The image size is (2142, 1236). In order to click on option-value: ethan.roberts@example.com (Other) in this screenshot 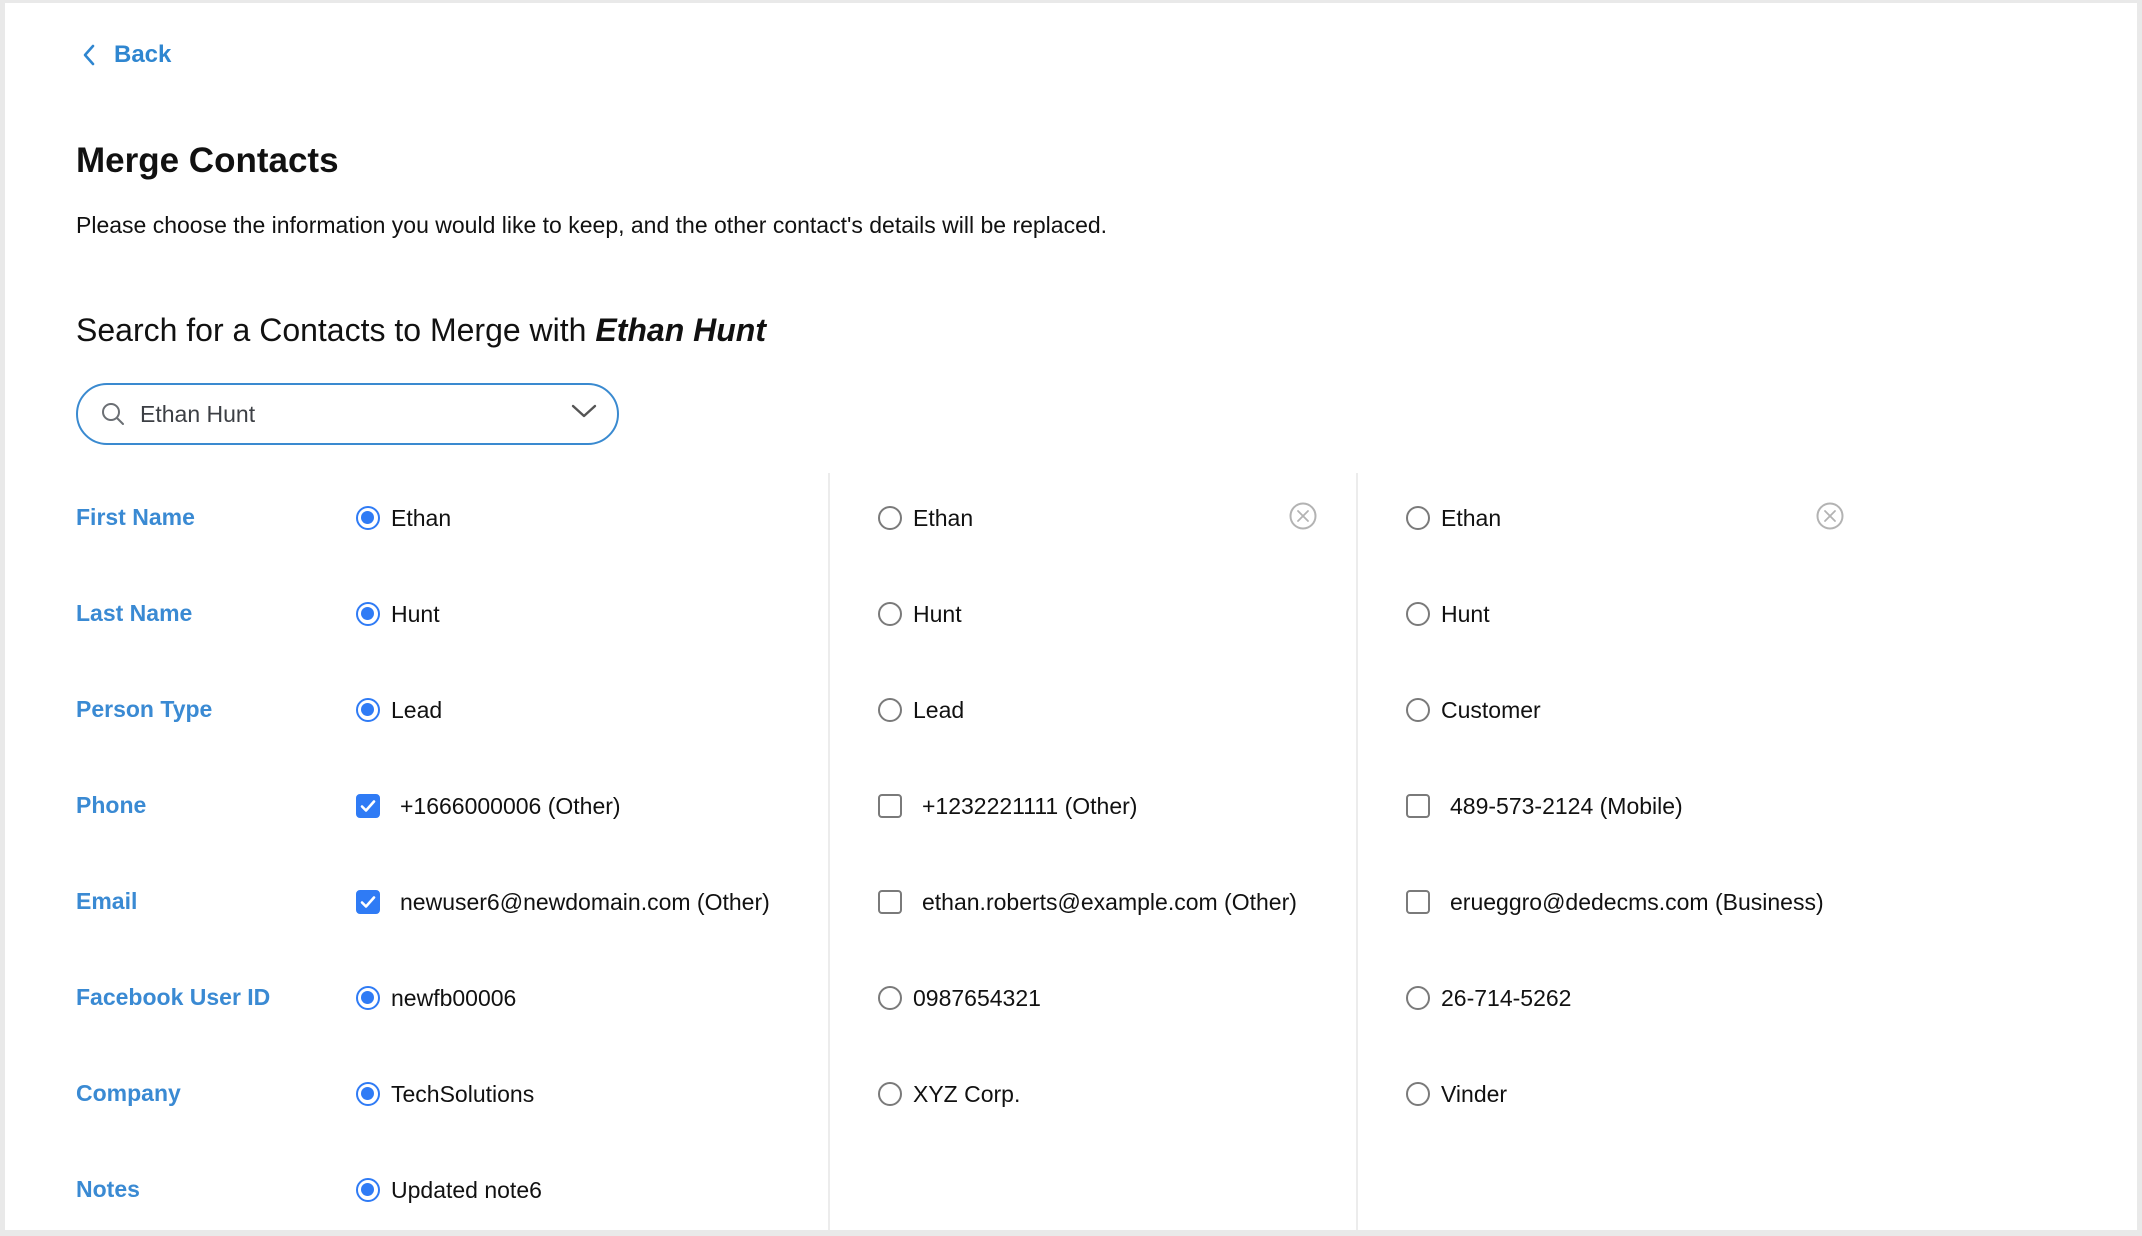, I will do `click(1109, 901)`.